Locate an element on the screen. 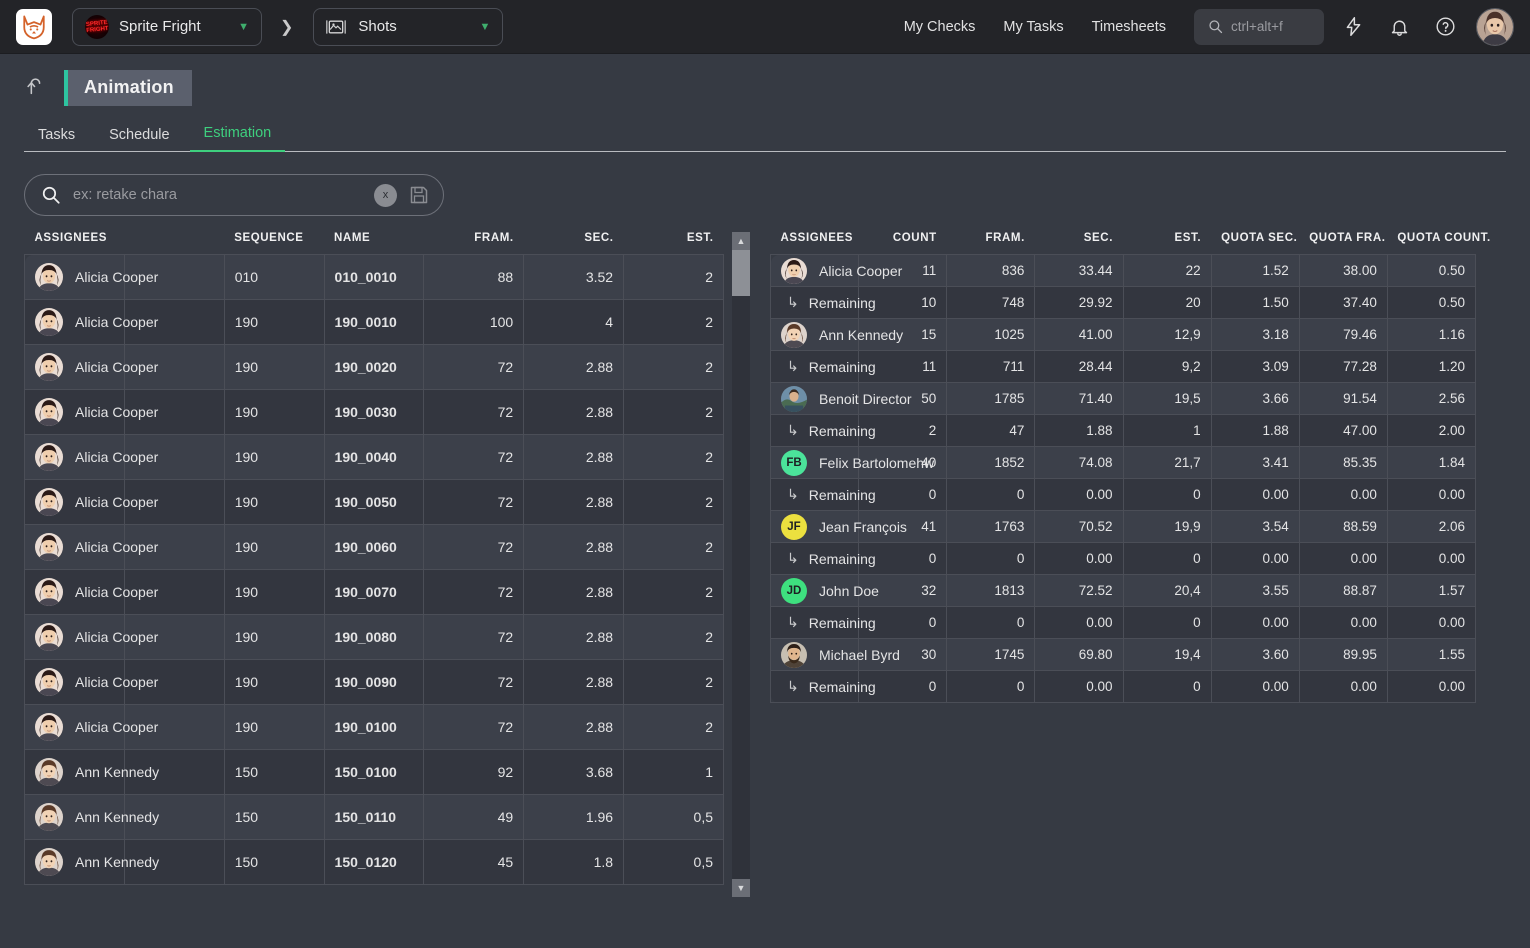 The width and height of the screenshot is (1530, 948). cell-assignee: Michael Byrd is located at coordinates (834, 654).